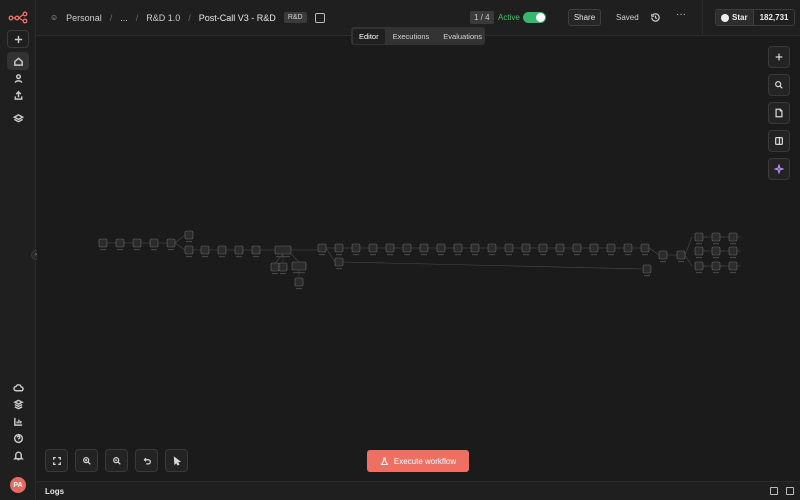  I want to click on tidy-up-button, so click(176, 460).